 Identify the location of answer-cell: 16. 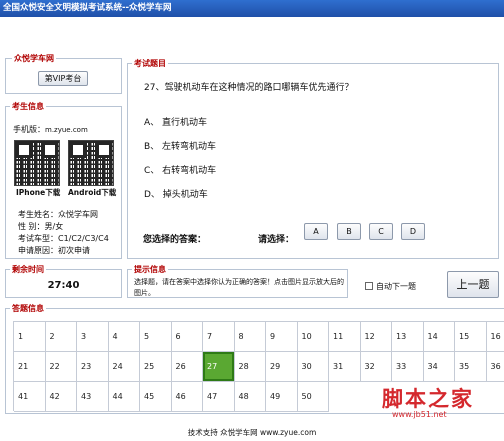
(495, 337).